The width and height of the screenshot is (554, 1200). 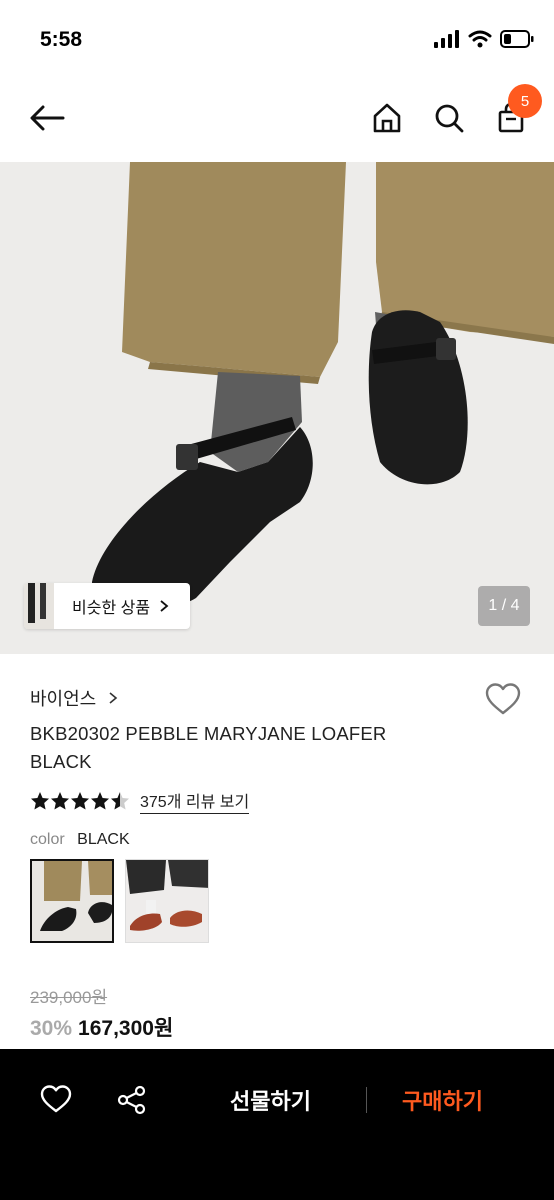 I want to click on color-swatch-black, so click(x=72, y=901).